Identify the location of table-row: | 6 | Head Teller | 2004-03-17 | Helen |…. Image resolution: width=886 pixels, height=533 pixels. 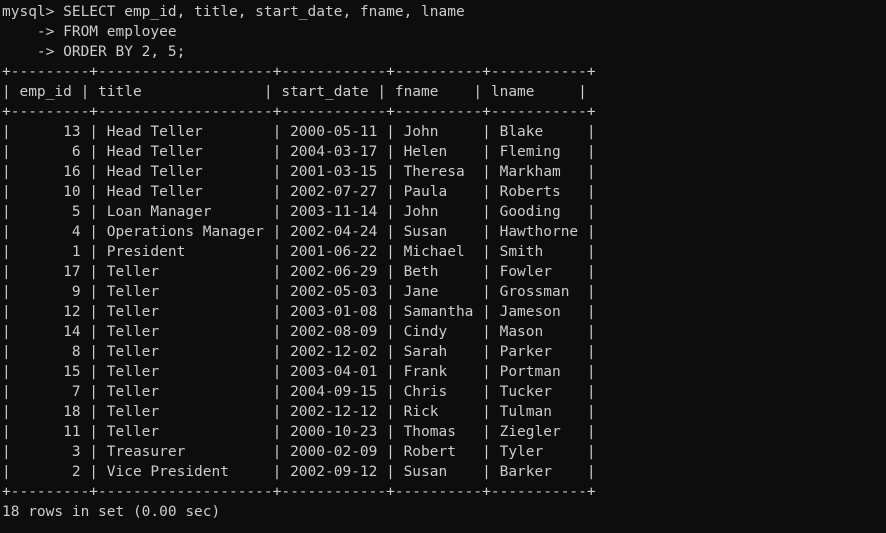
(299, 152).